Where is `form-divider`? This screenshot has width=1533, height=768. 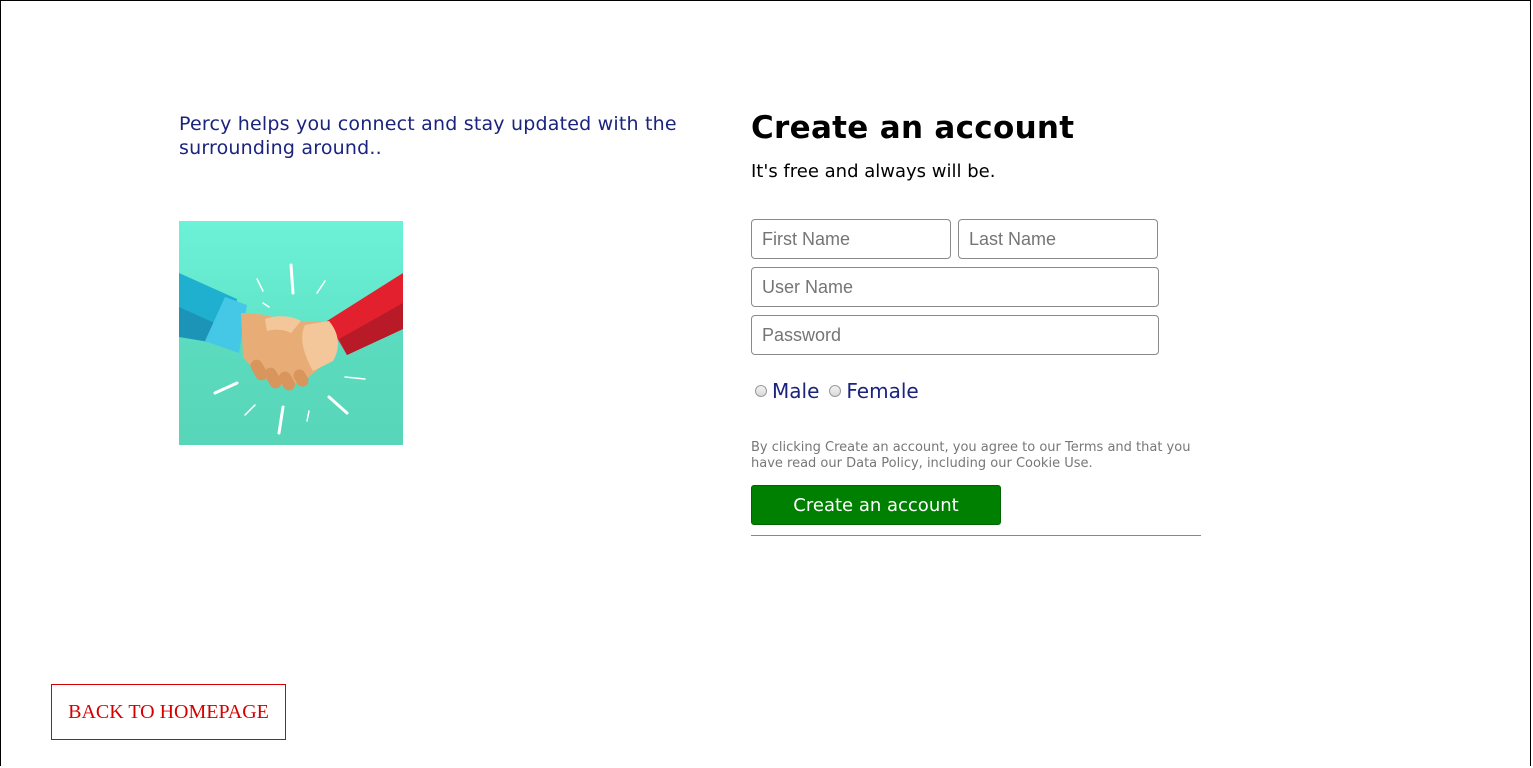 form-divider is located at coordinates (976, 535).